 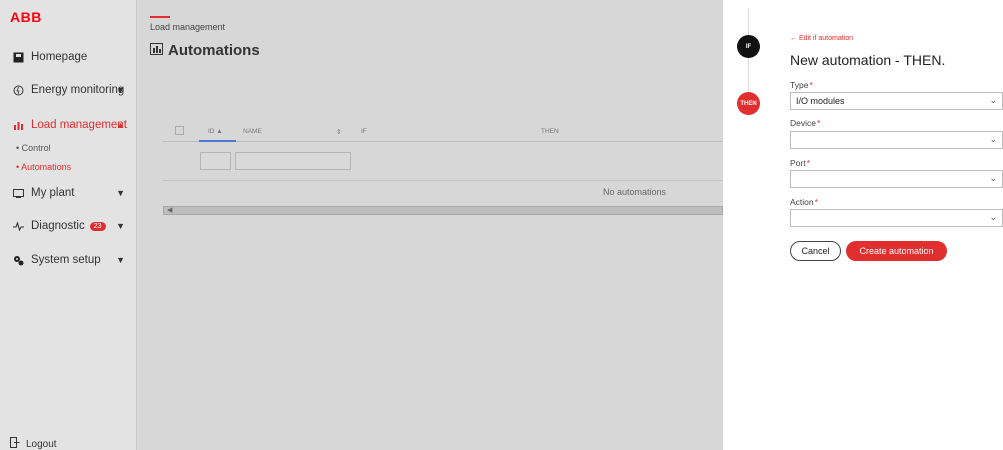 I want to click on sidebar-item-load-management: Load management ▲, so click(x=68, y=125).